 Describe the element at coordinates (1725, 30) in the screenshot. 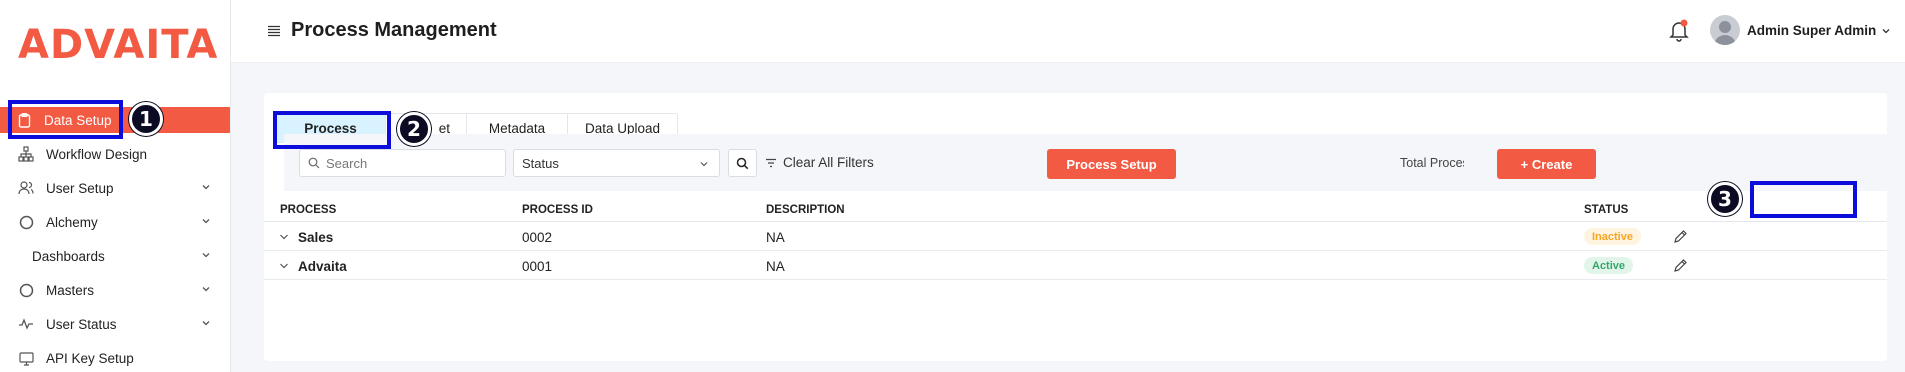

I see `avatar` at that location.